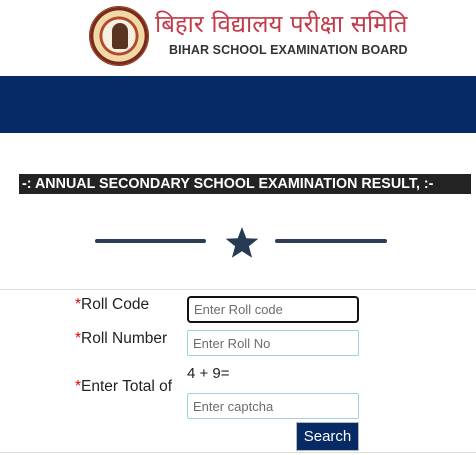 The height and width of the screenshot is (455, 476). What do you see at coordinates (327, 436) in the screenshot?
I see `search-button: Search` at bounding box center [327, 436].